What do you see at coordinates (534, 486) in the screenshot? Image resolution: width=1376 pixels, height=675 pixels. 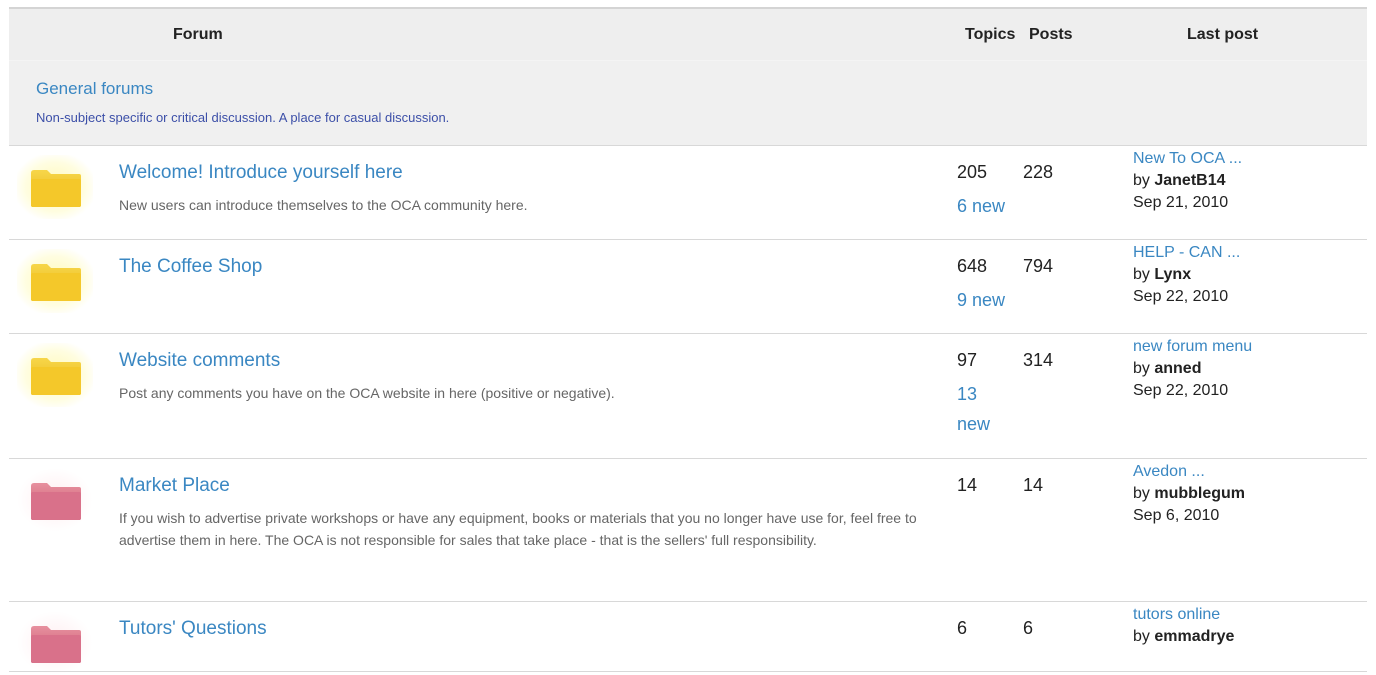 I see `forum-title-link: Market Place` at bounding box center [534, 486].